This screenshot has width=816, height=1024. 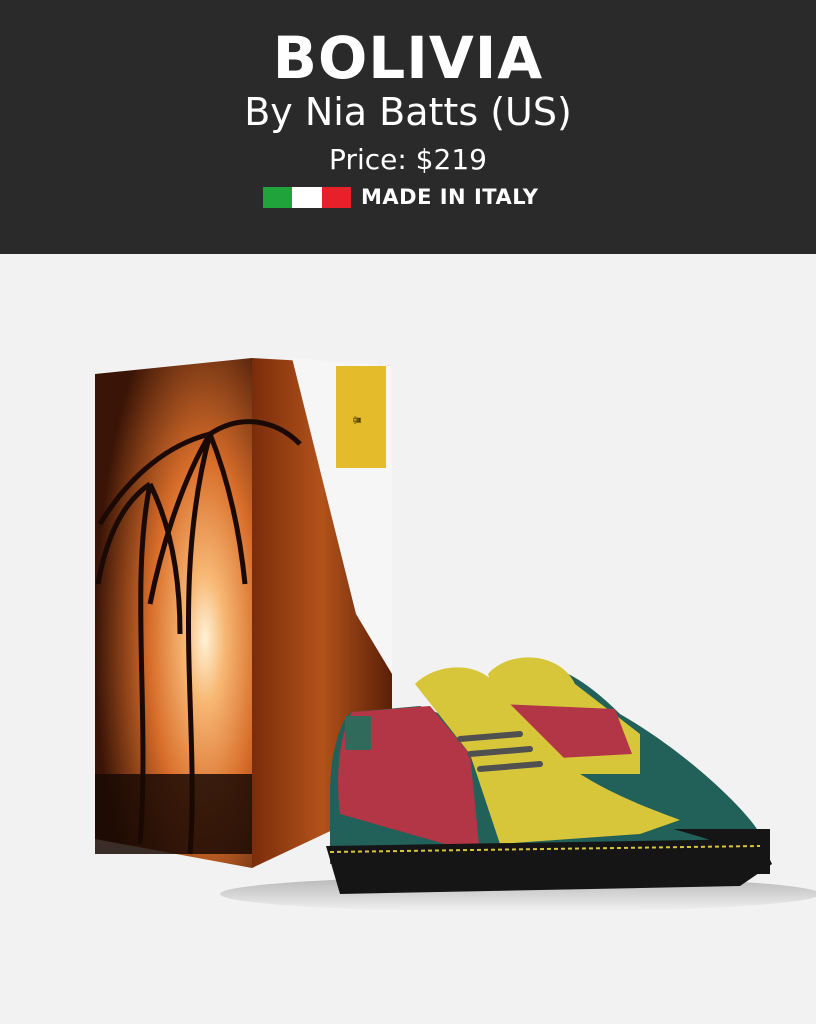 I want to click on designer-byline: By Nia Batts (US), so click(x=408, y=112).